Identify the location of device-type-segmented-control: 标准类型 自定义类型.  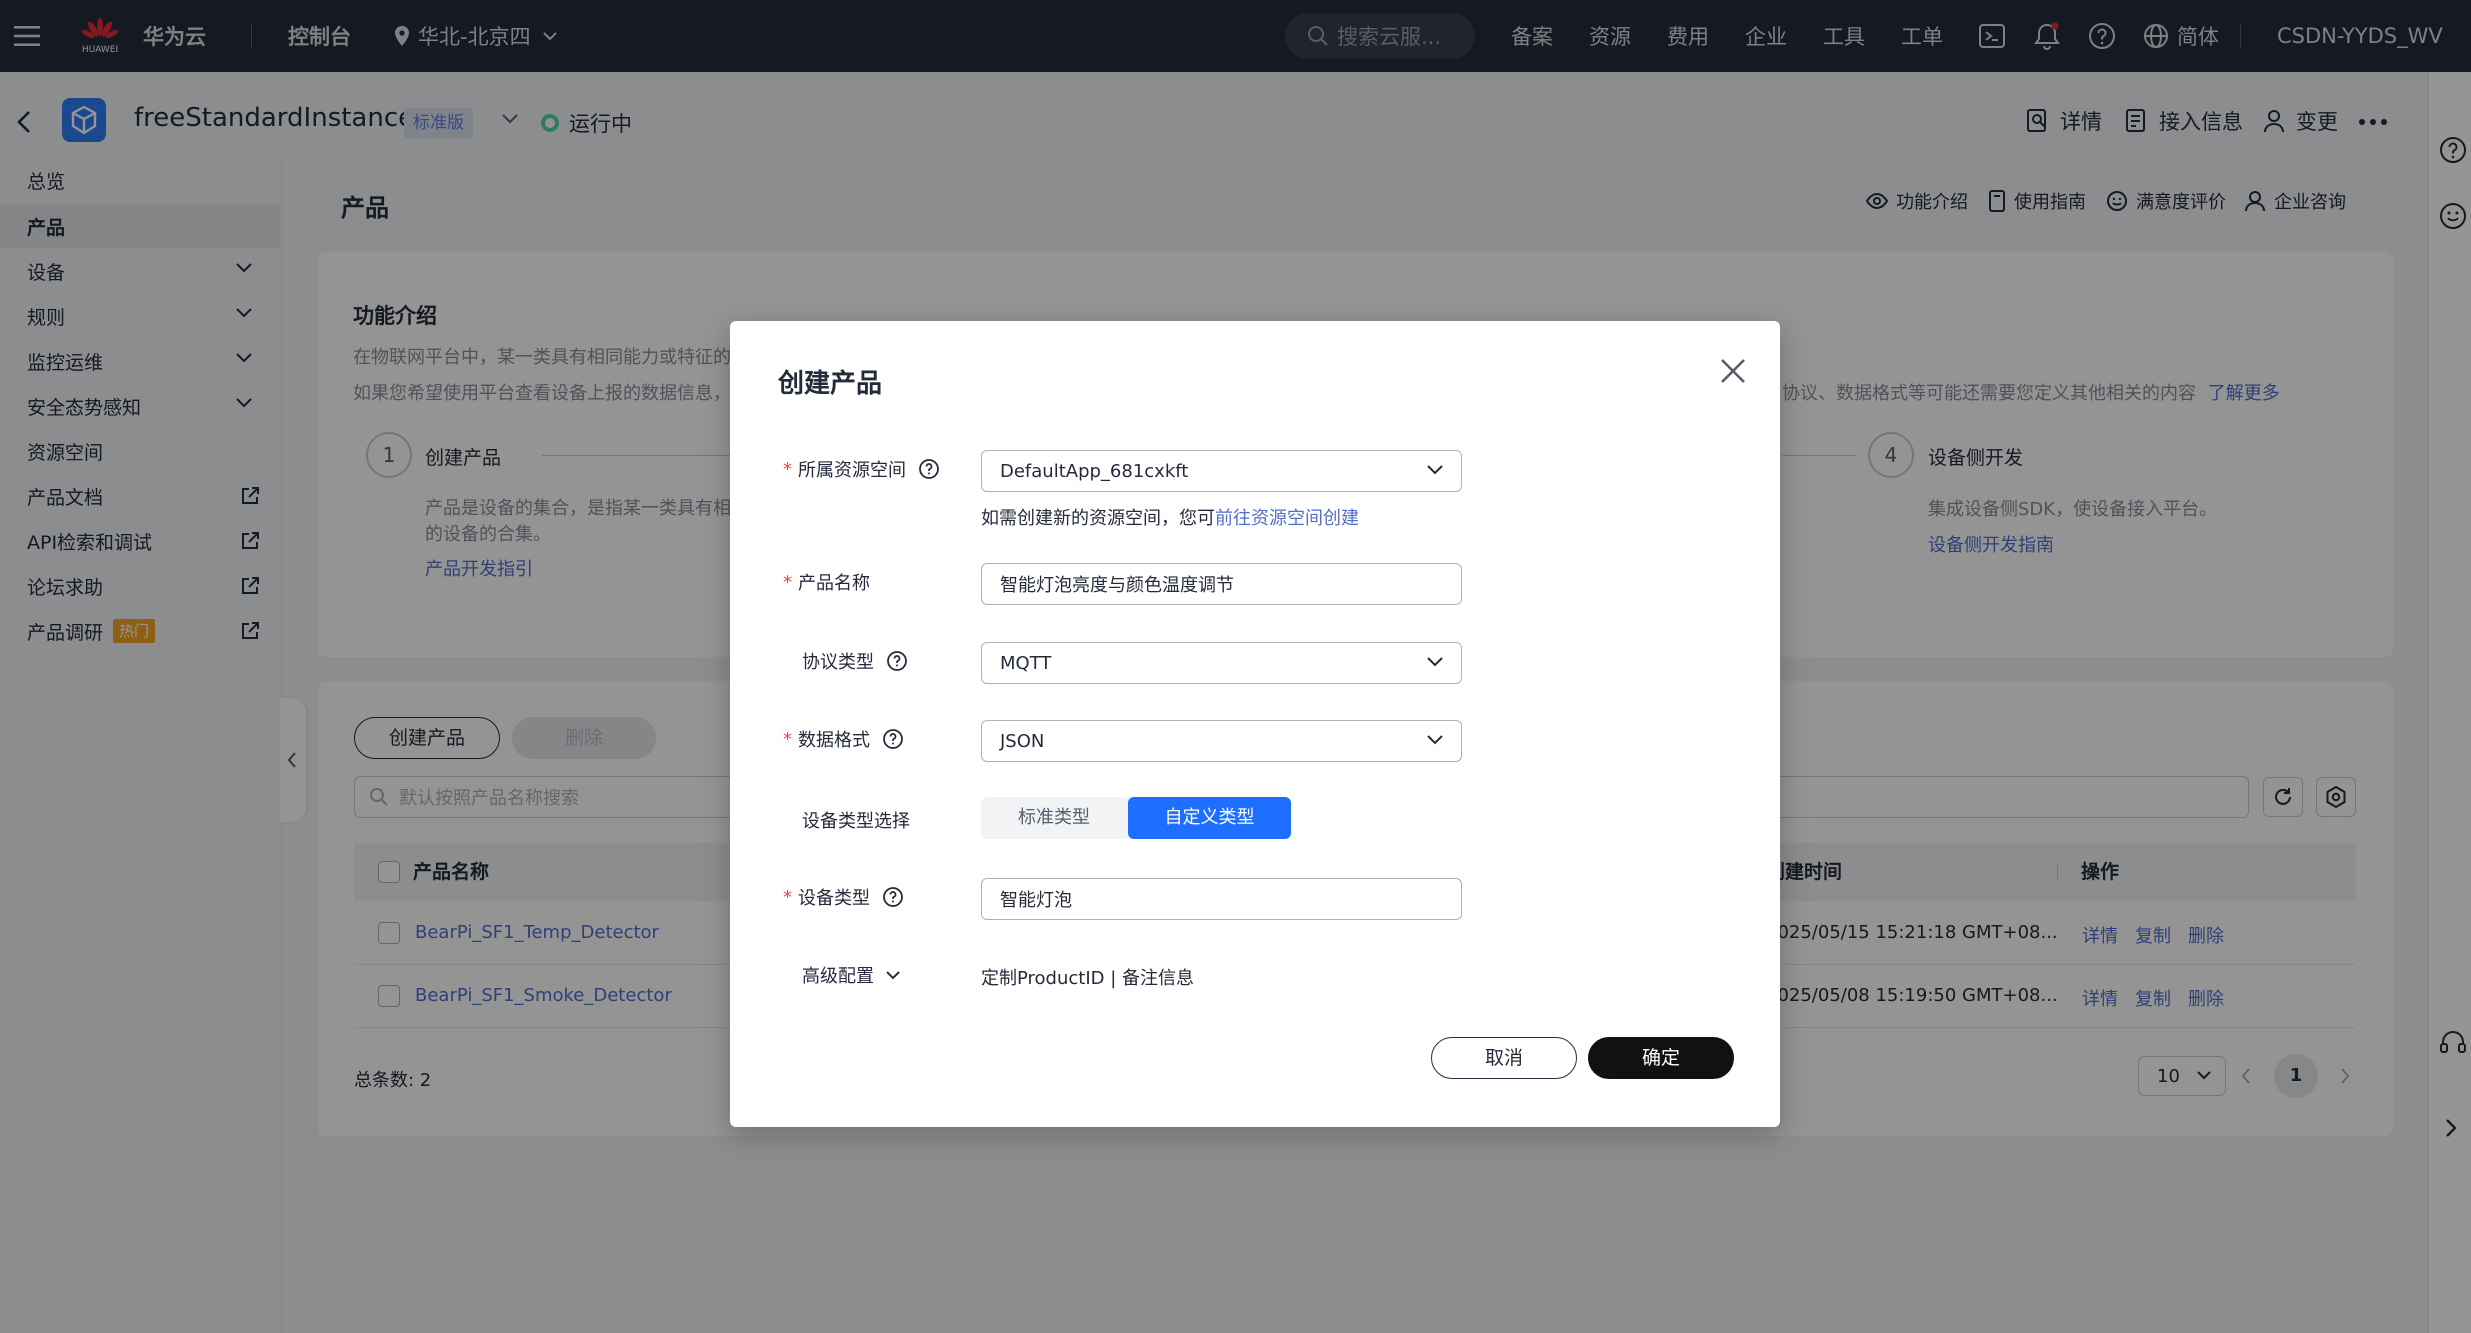
(1136, 818).